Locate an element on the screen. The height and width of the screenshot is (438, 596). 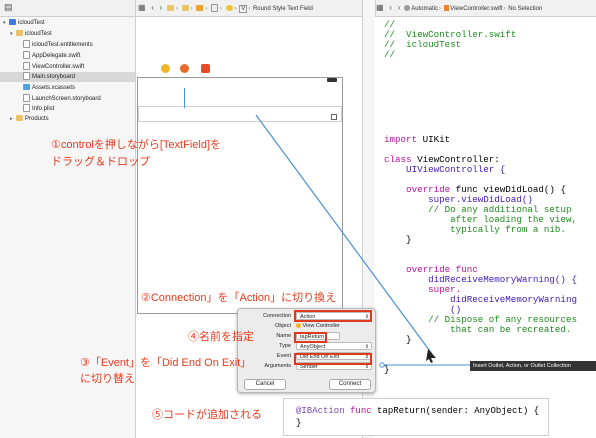
type-label: Type is located at coordinates (285, 346).